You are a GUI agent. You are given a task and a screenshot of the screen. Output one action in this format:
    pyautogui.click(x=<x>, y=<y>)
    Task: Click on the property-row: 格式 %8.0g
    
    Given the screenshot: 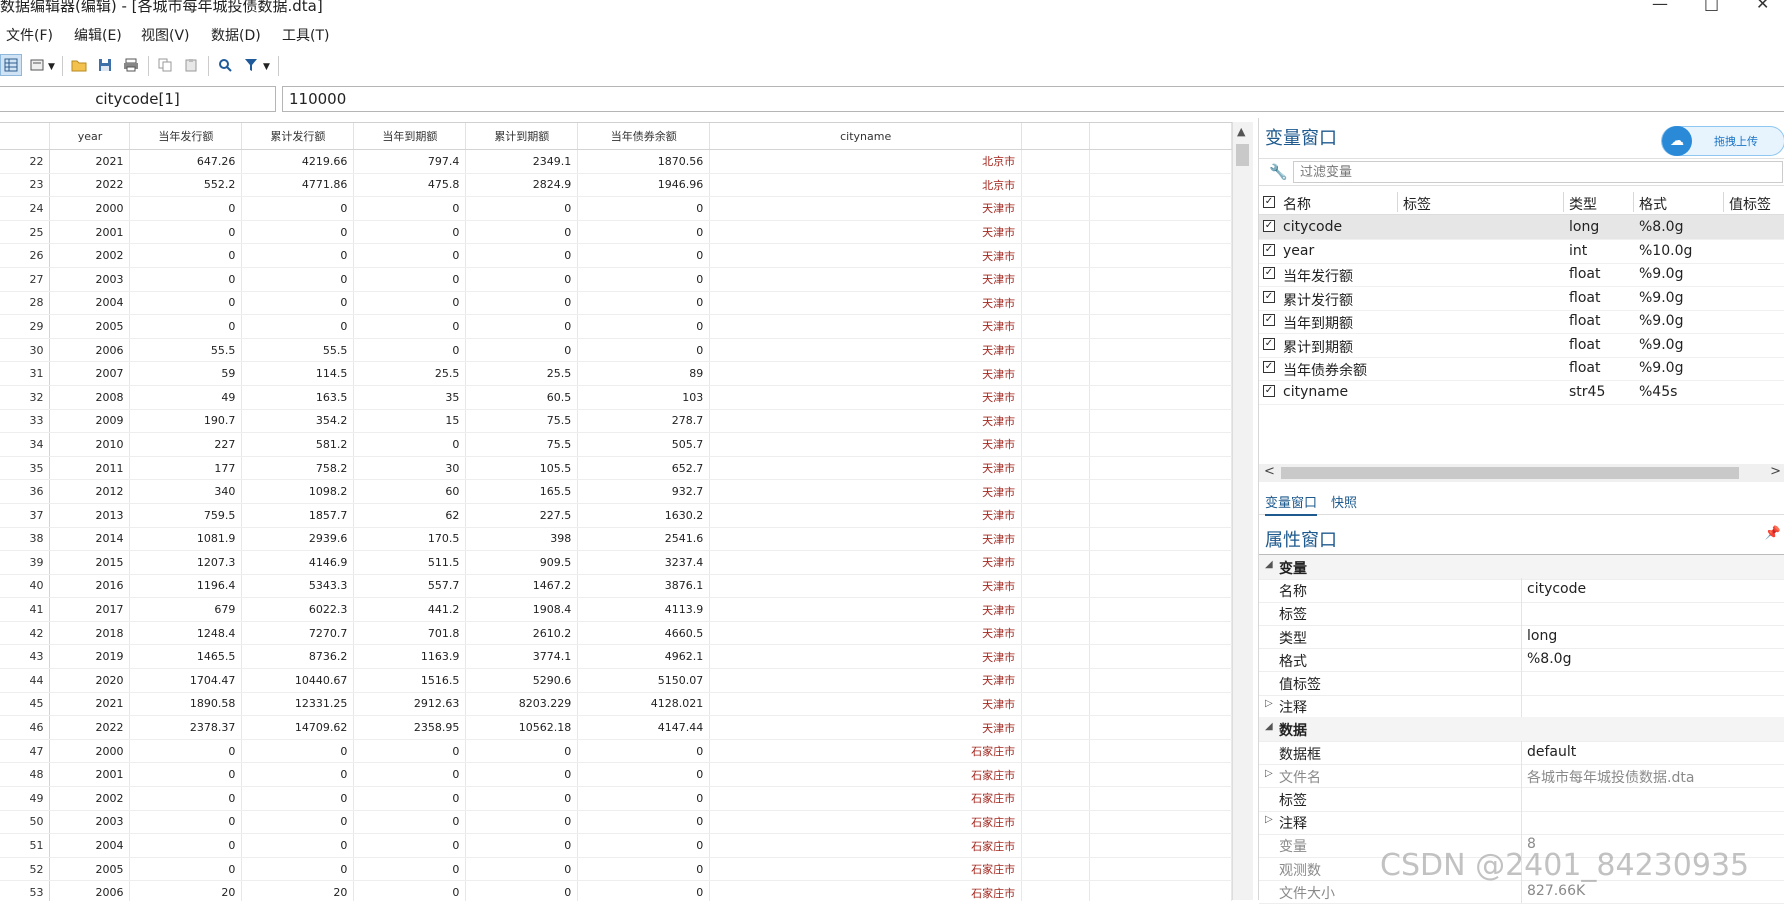 What is the action you would take?
    pyautogui.click(x=1521, y=660)
    